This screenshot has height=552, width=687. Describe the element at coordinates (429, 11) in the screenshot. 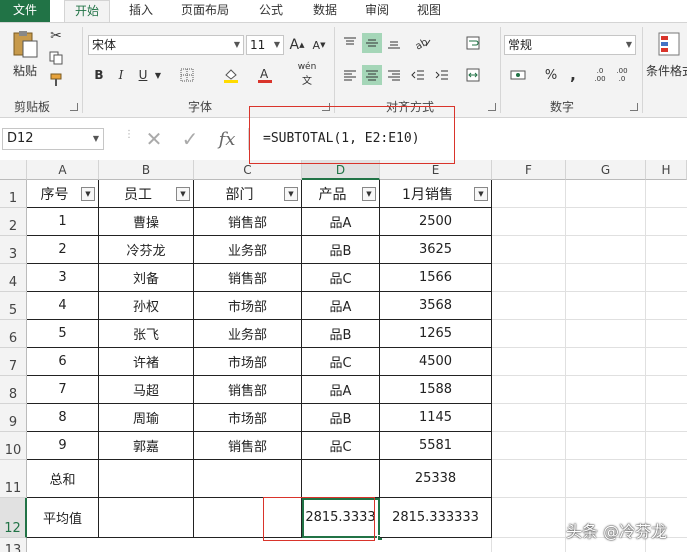

I see `tab-view: 视图` at that location.